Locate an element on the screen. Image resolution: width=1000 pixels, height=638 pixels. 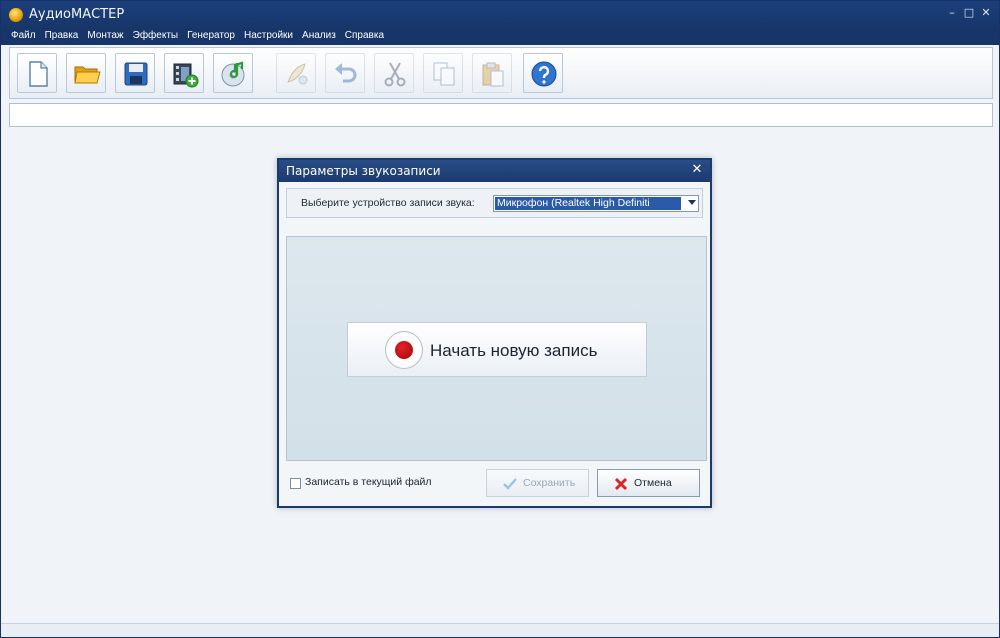
open-file-button is located at coordinates (86, 73).